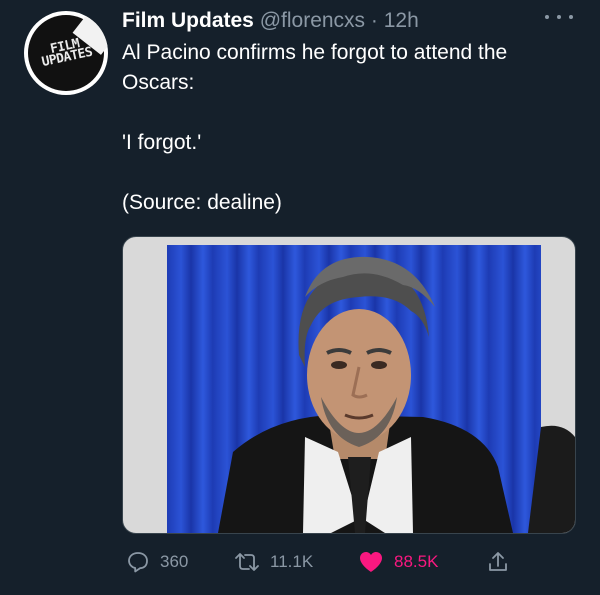 The width and height of the screenshot is (600, 595). I want to click on share-icon, so click(498, 561).